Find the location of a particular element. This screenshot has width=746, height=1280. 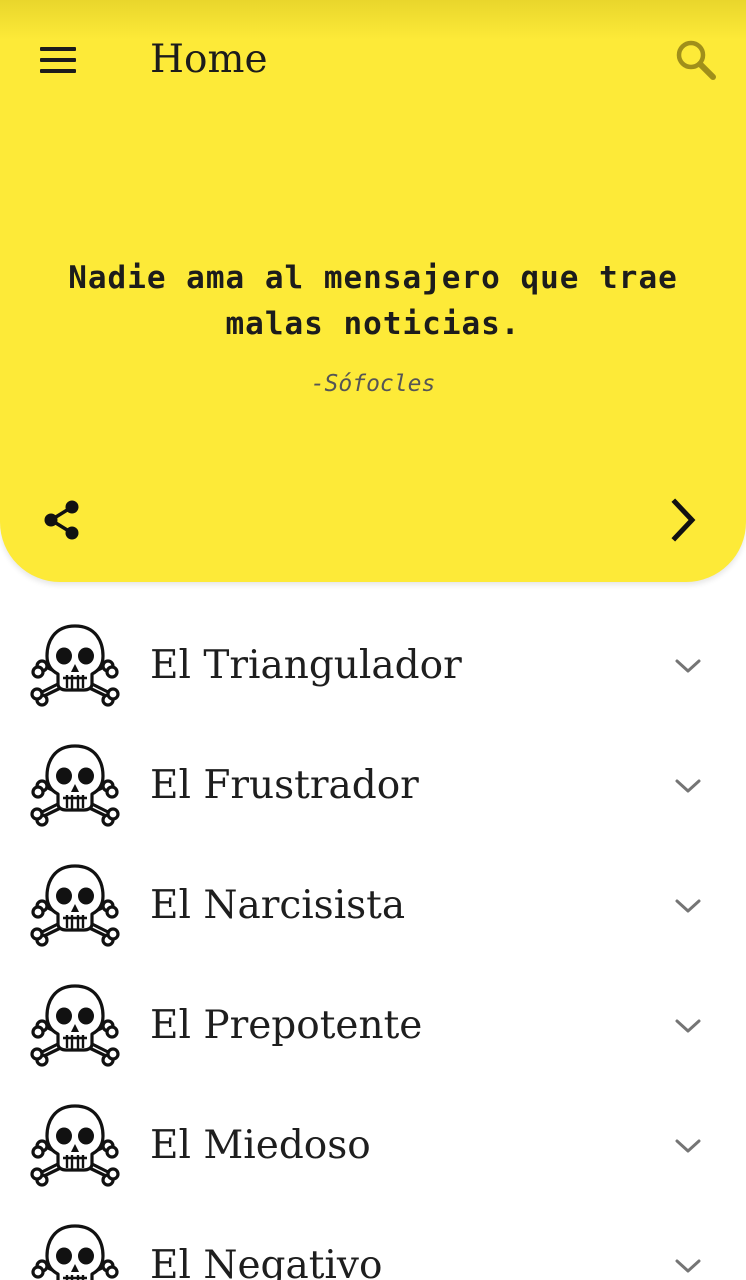

list-item: El Miedoso is located at coordinates (373, 1146).